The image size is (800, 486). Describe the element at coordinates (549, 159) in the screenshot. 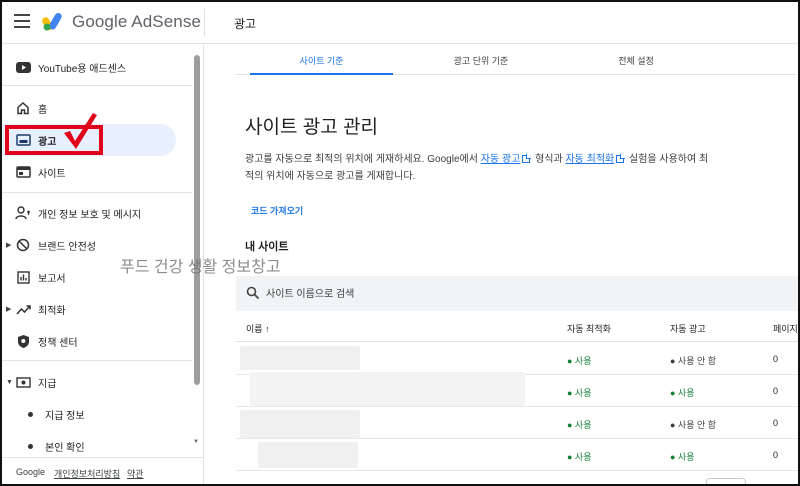

I see `desc-text: 형식과` at that location.